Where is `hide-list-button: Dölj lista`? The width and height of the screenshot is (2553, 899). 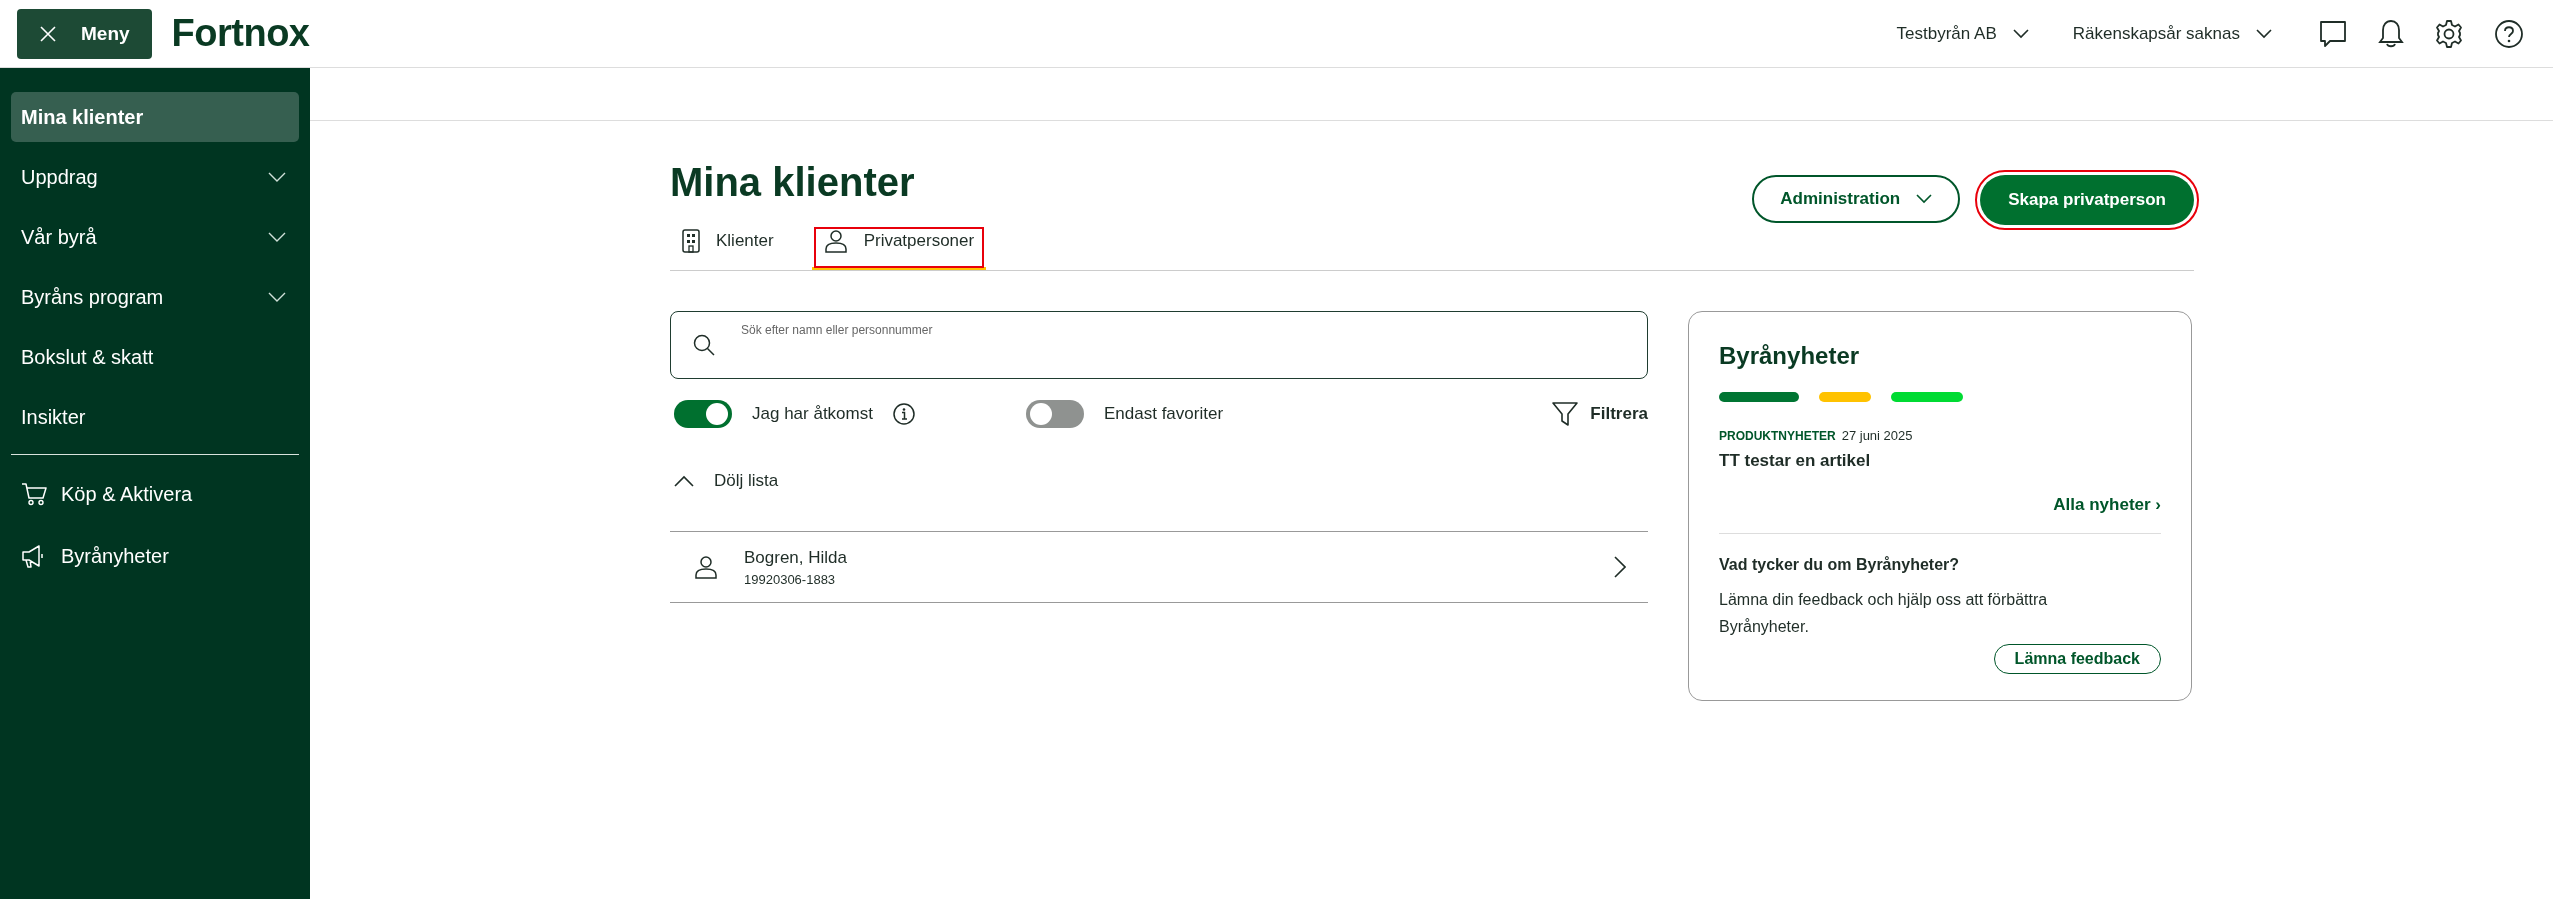 hide-list-button: Dölj lista is located at coordinates (726, 481).